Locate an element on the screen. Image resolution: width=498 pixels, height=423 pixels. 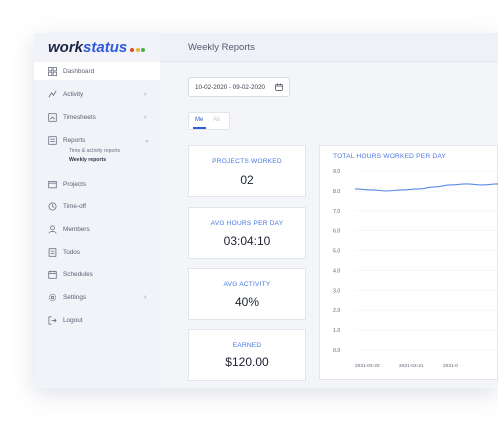
sidebar-item-reports: Reports ⌄ is located at coordinates (97, 140).